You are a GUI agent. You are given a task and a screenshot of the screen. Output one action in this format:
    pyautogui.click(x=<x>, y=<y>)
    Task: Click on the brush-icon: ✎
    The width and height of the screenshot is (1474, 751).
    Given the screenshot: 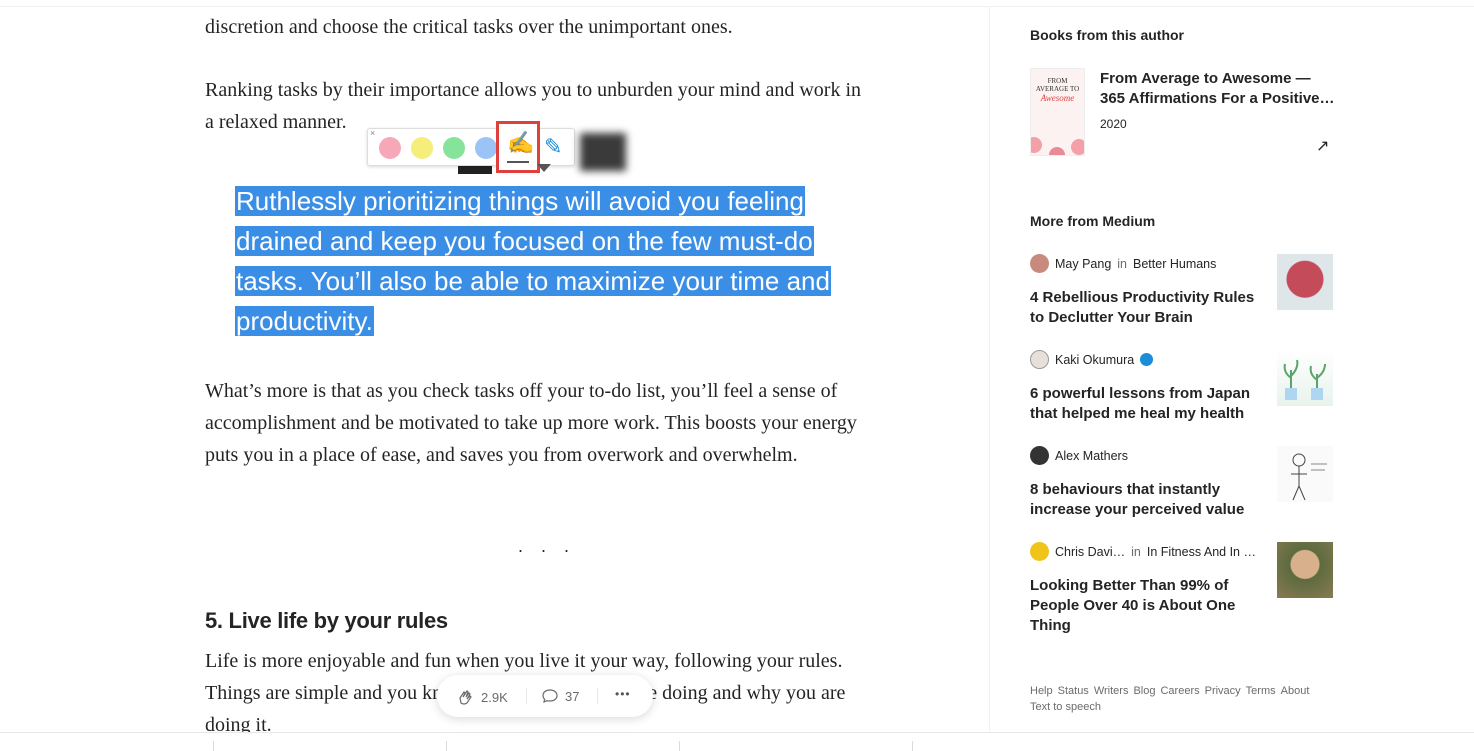 What is the action you would take?
    pyautogui.click(x=553, y=147)
    